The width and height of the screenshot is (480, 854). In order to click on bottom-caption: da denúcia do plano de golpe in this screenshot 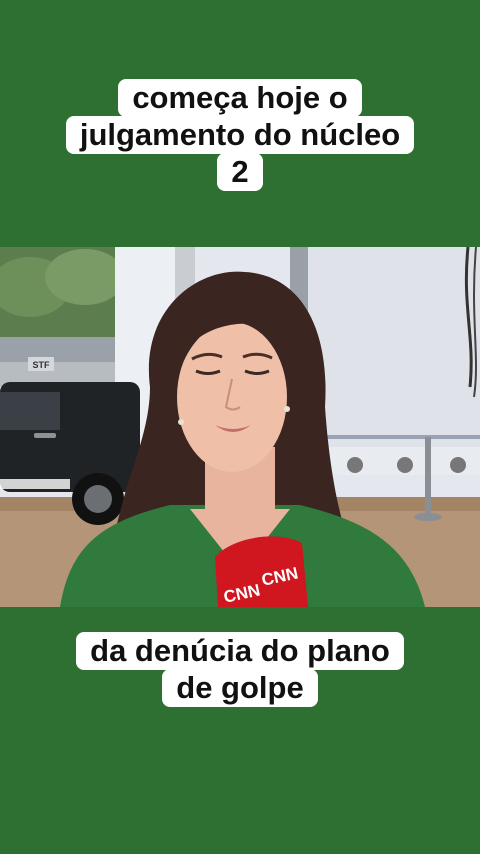, I will do `click(240, 669)`.